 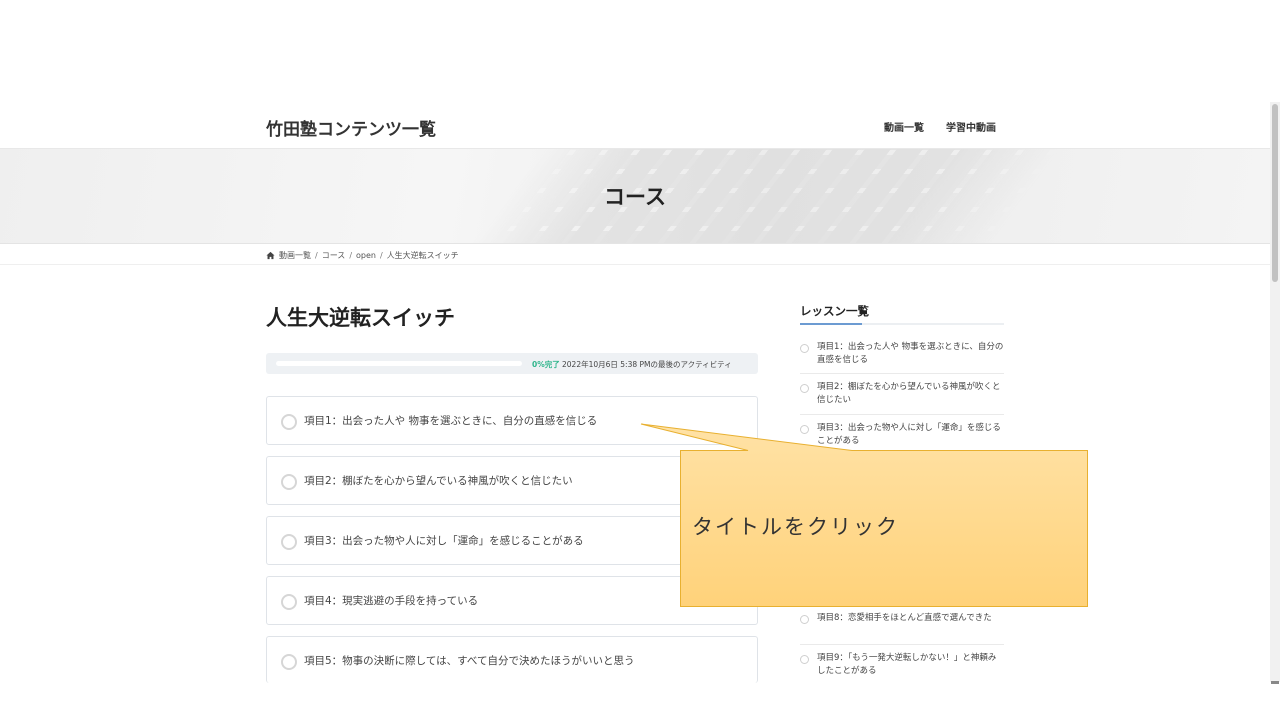 I want to click on sidebar-lesson-title: 項目2：棚ぼたを心から望んでいる神風が吹くと信じたい, so click(x=910, y=394).